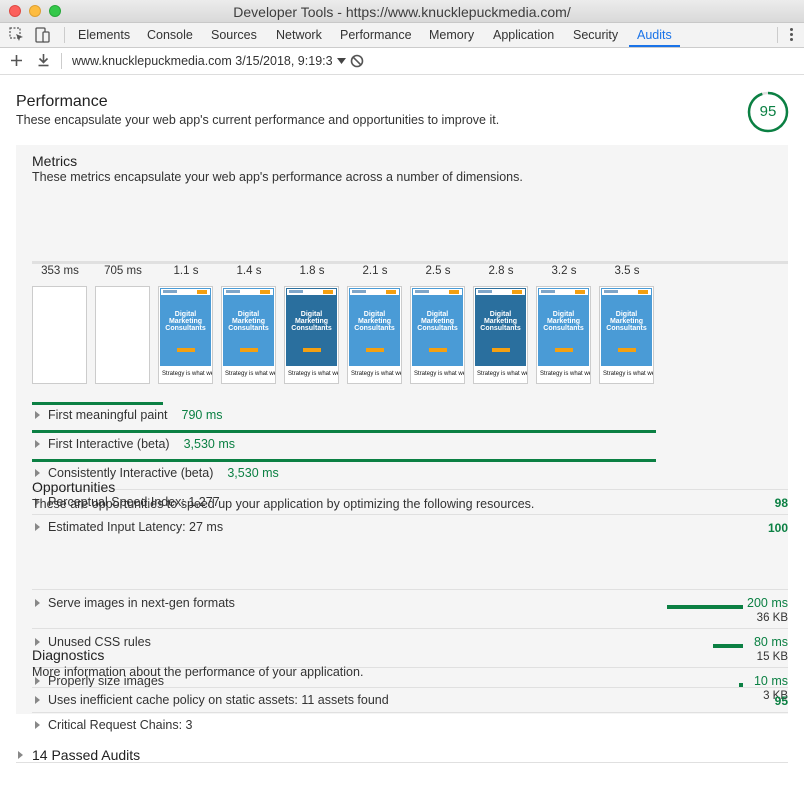 The image size is (804, 798). I want to click on metric-score: 98, so click(781, 503).